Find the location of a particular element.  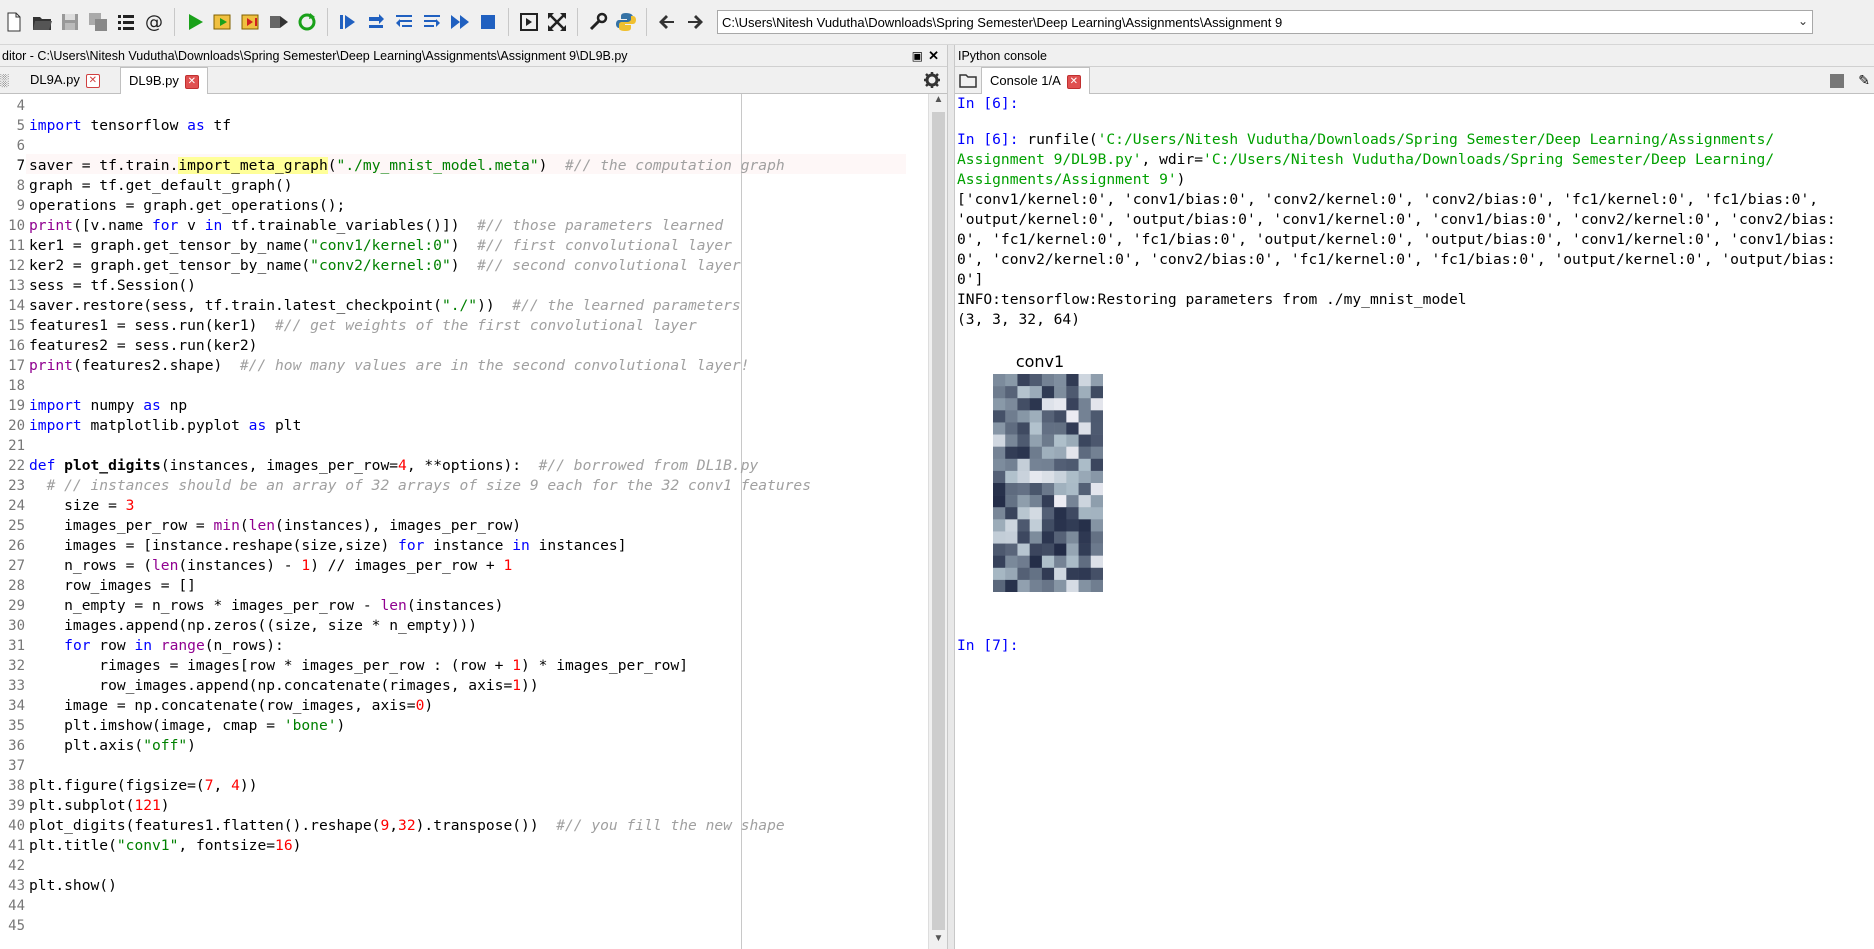

toolbar-separator is located at coordinates (508, 22).